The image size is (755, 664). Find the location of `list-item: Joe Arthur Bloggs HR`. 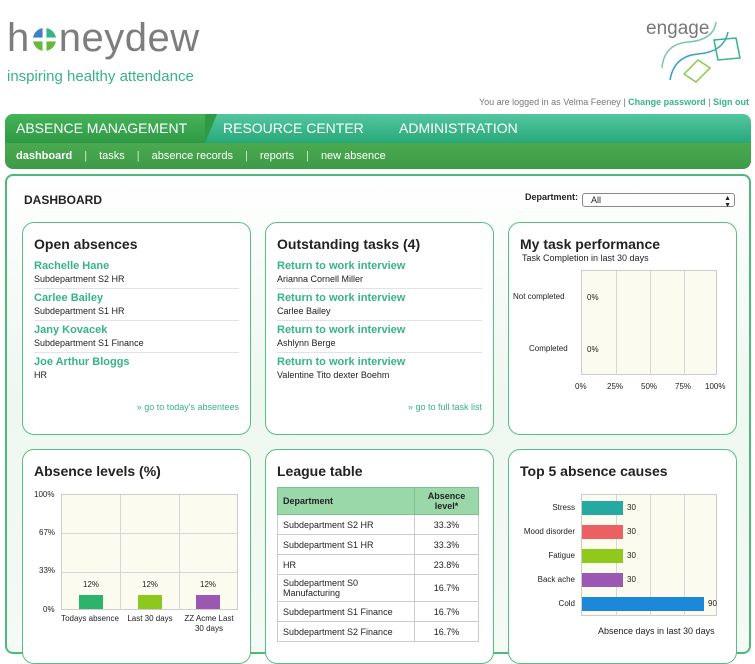

list-item: Joe Arthur Bloggs HR is located at coordinates (136, 368).